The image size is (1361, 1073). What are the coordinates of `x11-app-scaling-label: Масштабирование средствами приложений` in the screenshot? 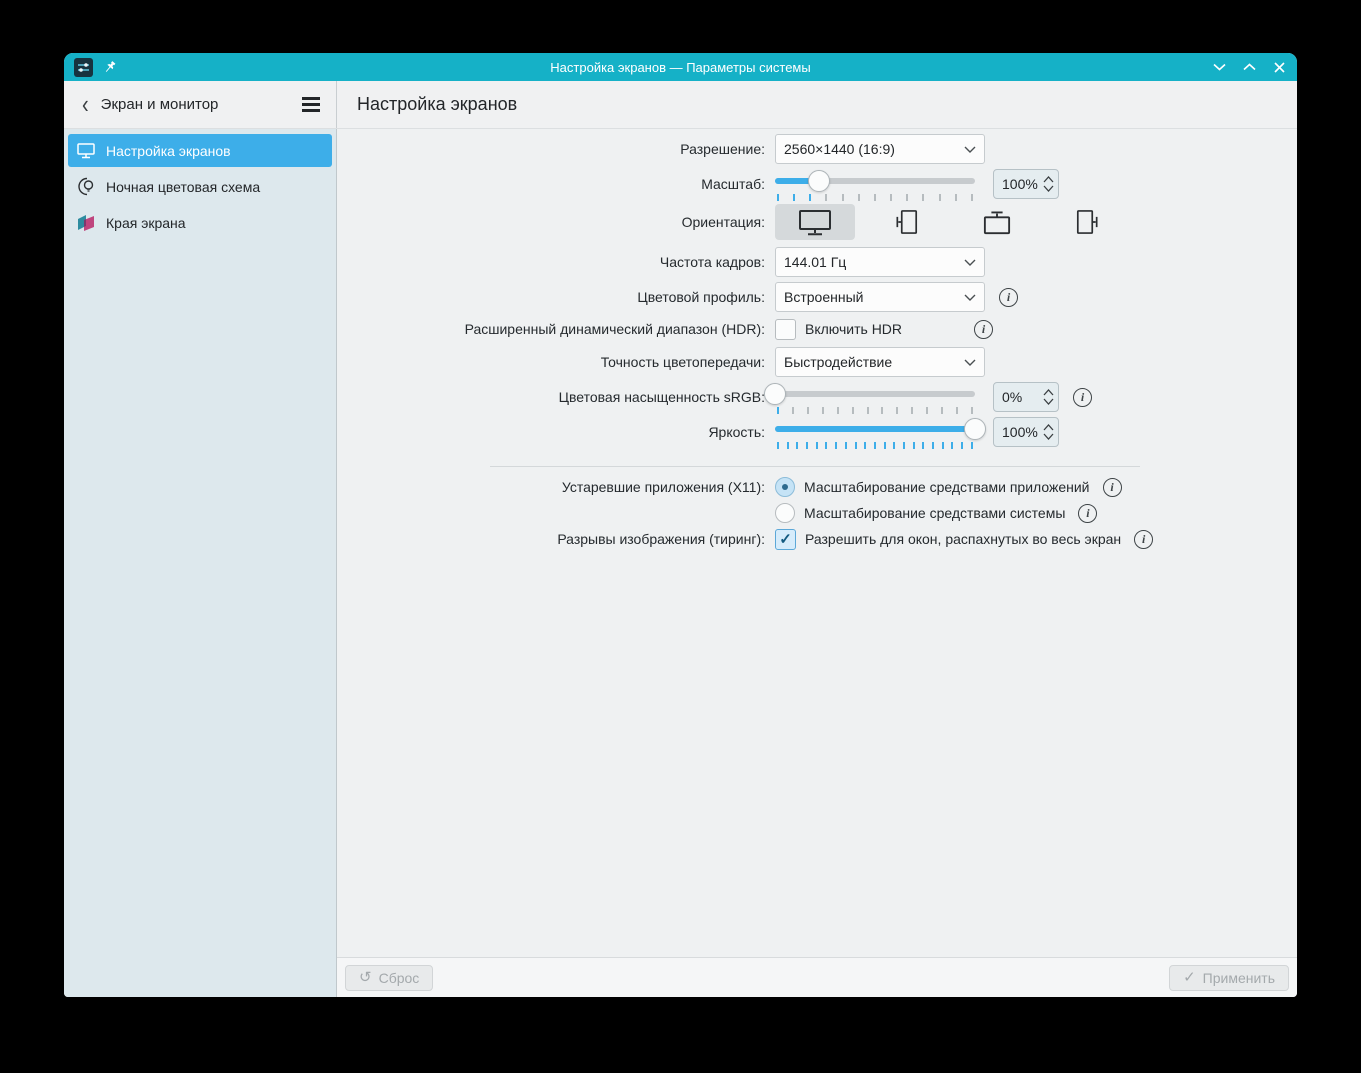 It's located at (947, 487).